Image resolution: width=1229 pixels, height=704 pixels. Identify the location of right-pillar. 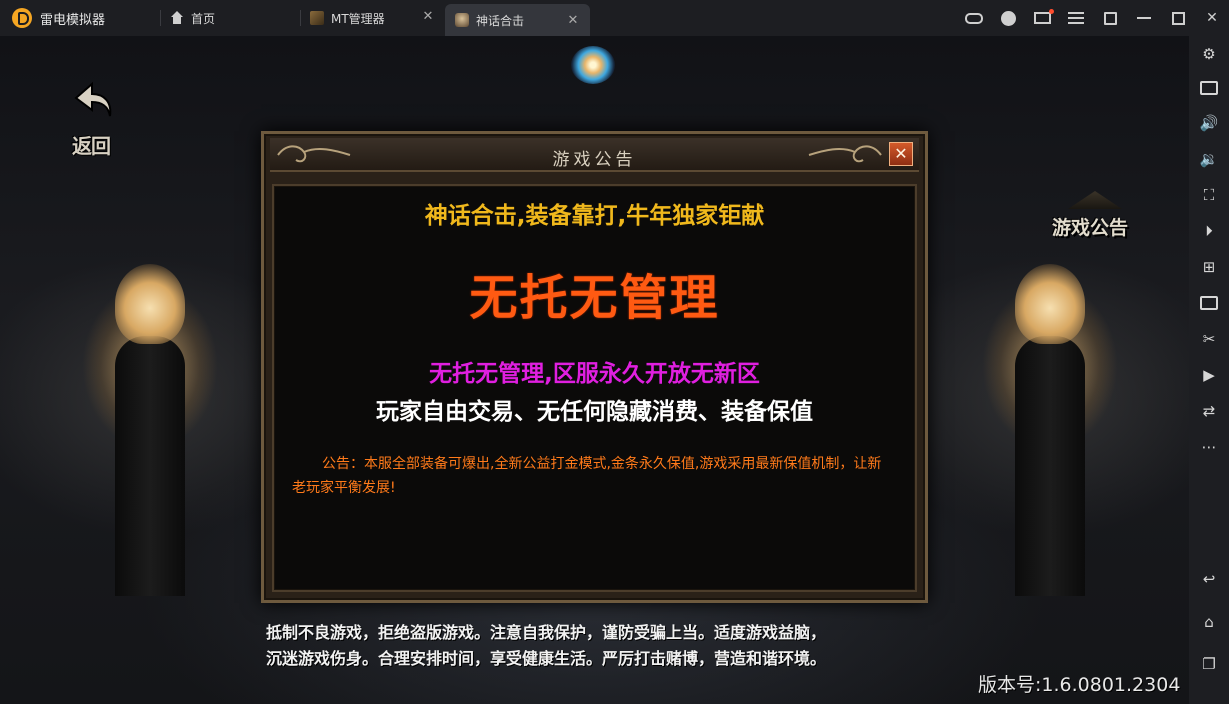
(1050, 466).